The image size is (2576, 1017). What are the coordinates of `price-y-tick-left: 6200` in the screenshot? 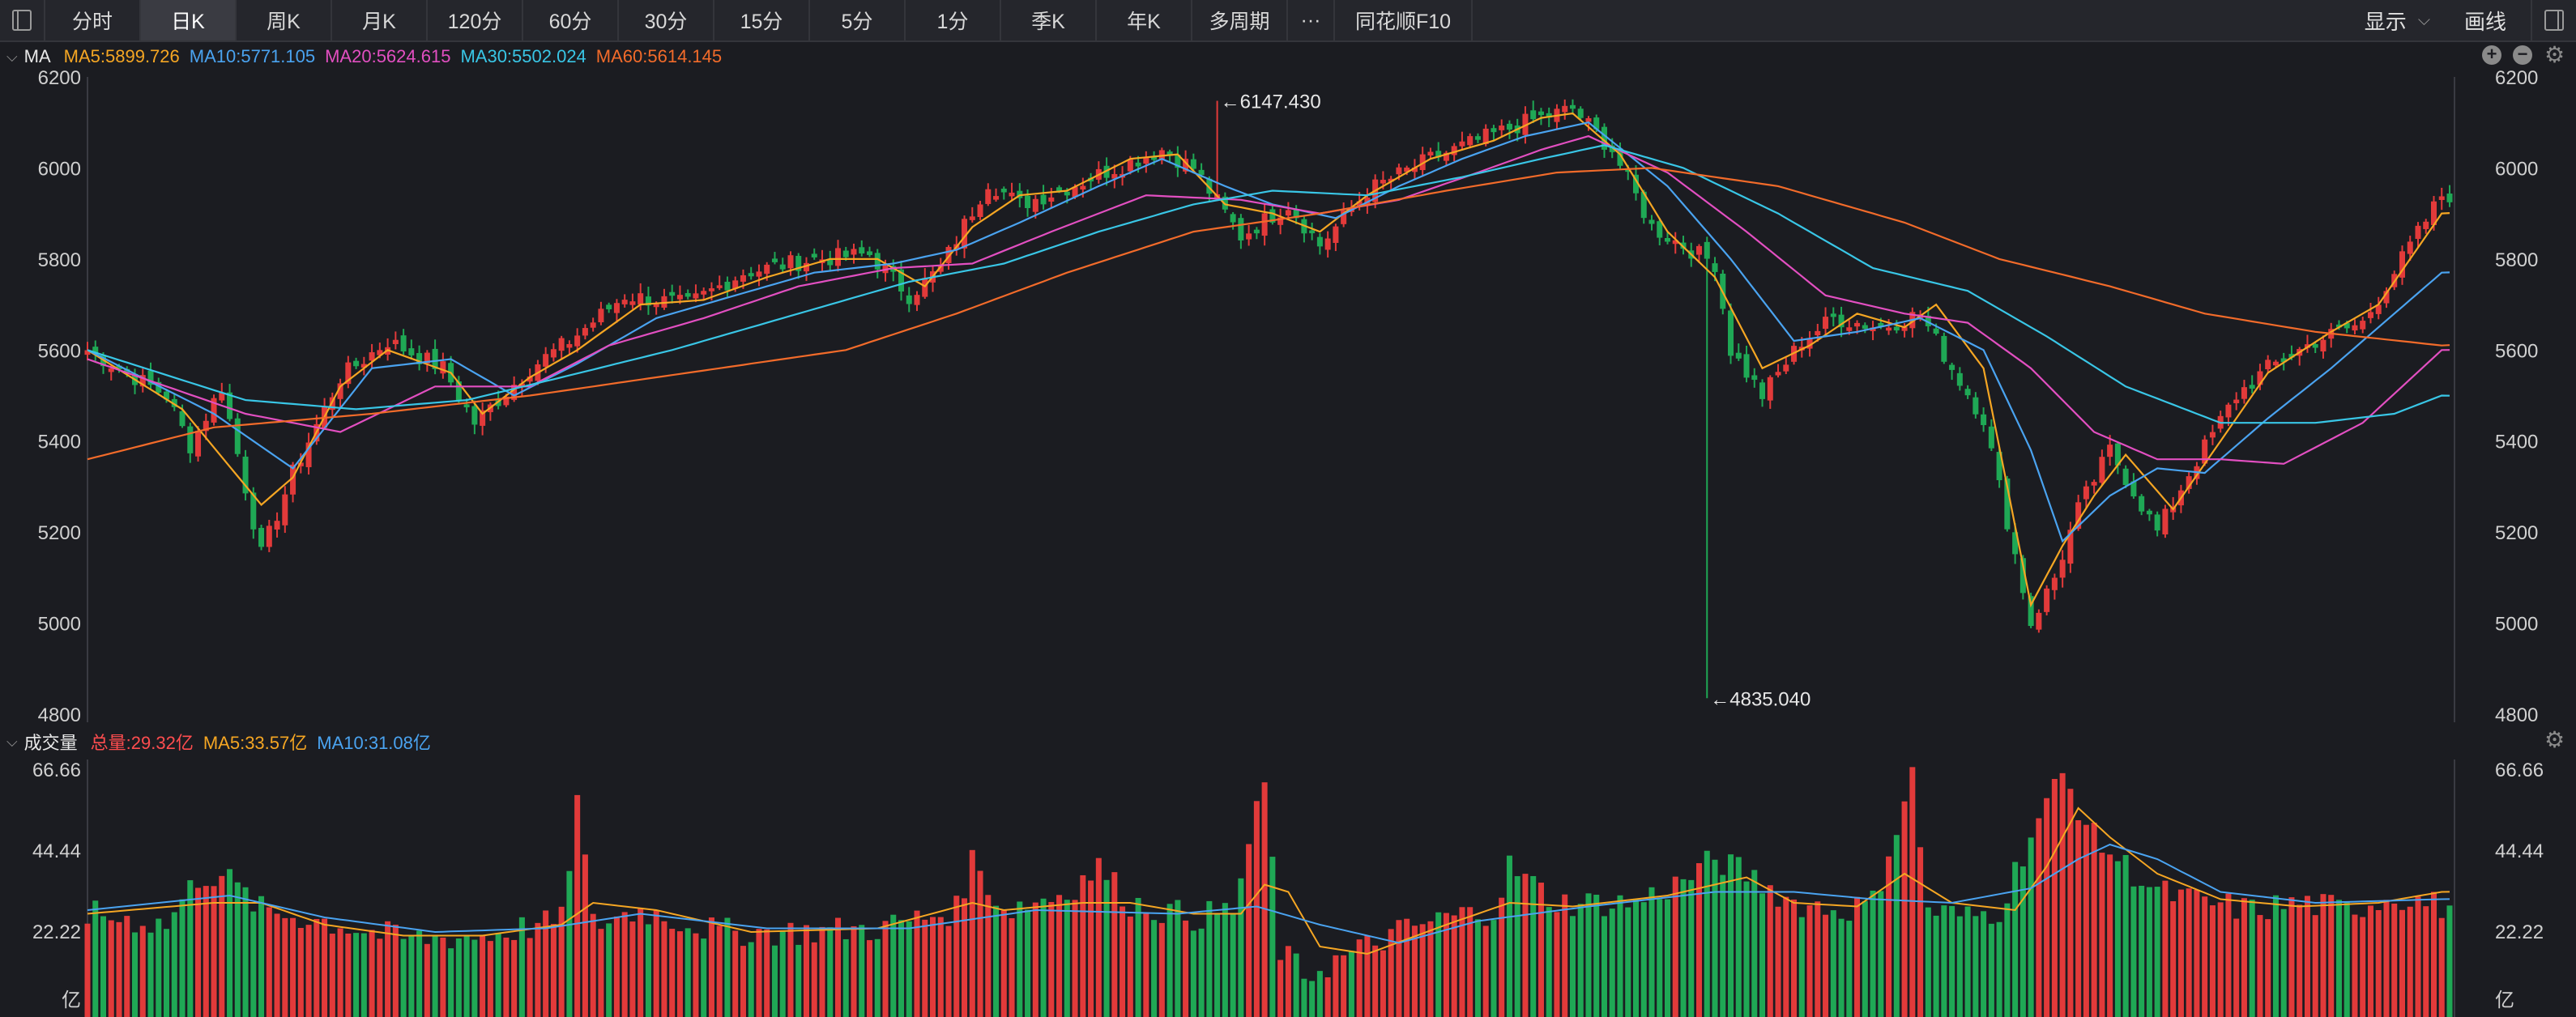 It's located at (59, 78).